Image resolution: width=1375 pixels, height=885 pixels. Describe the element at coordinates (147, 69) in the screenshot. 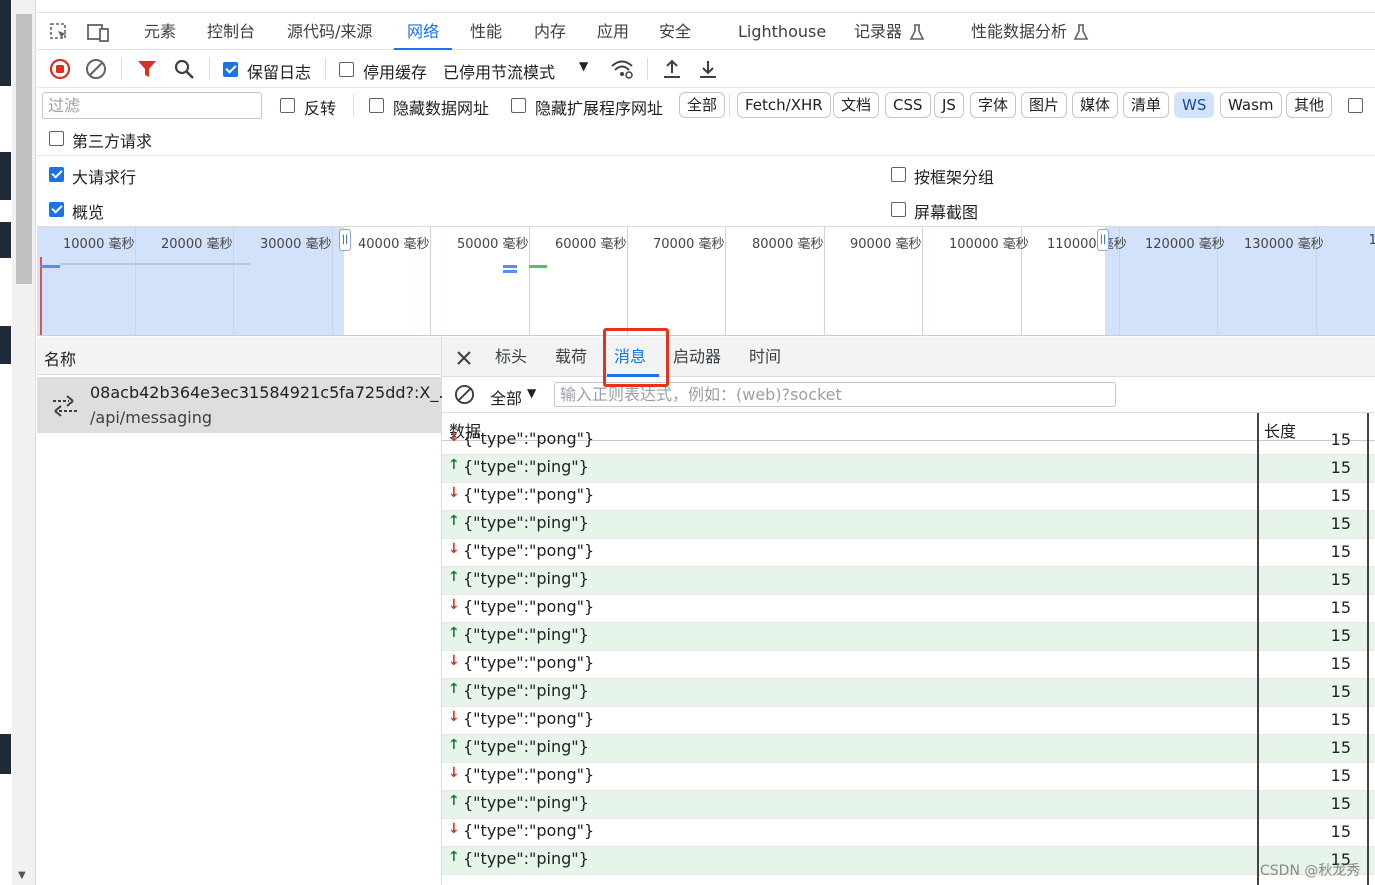

I see `filter-funnel-icon` at that location.